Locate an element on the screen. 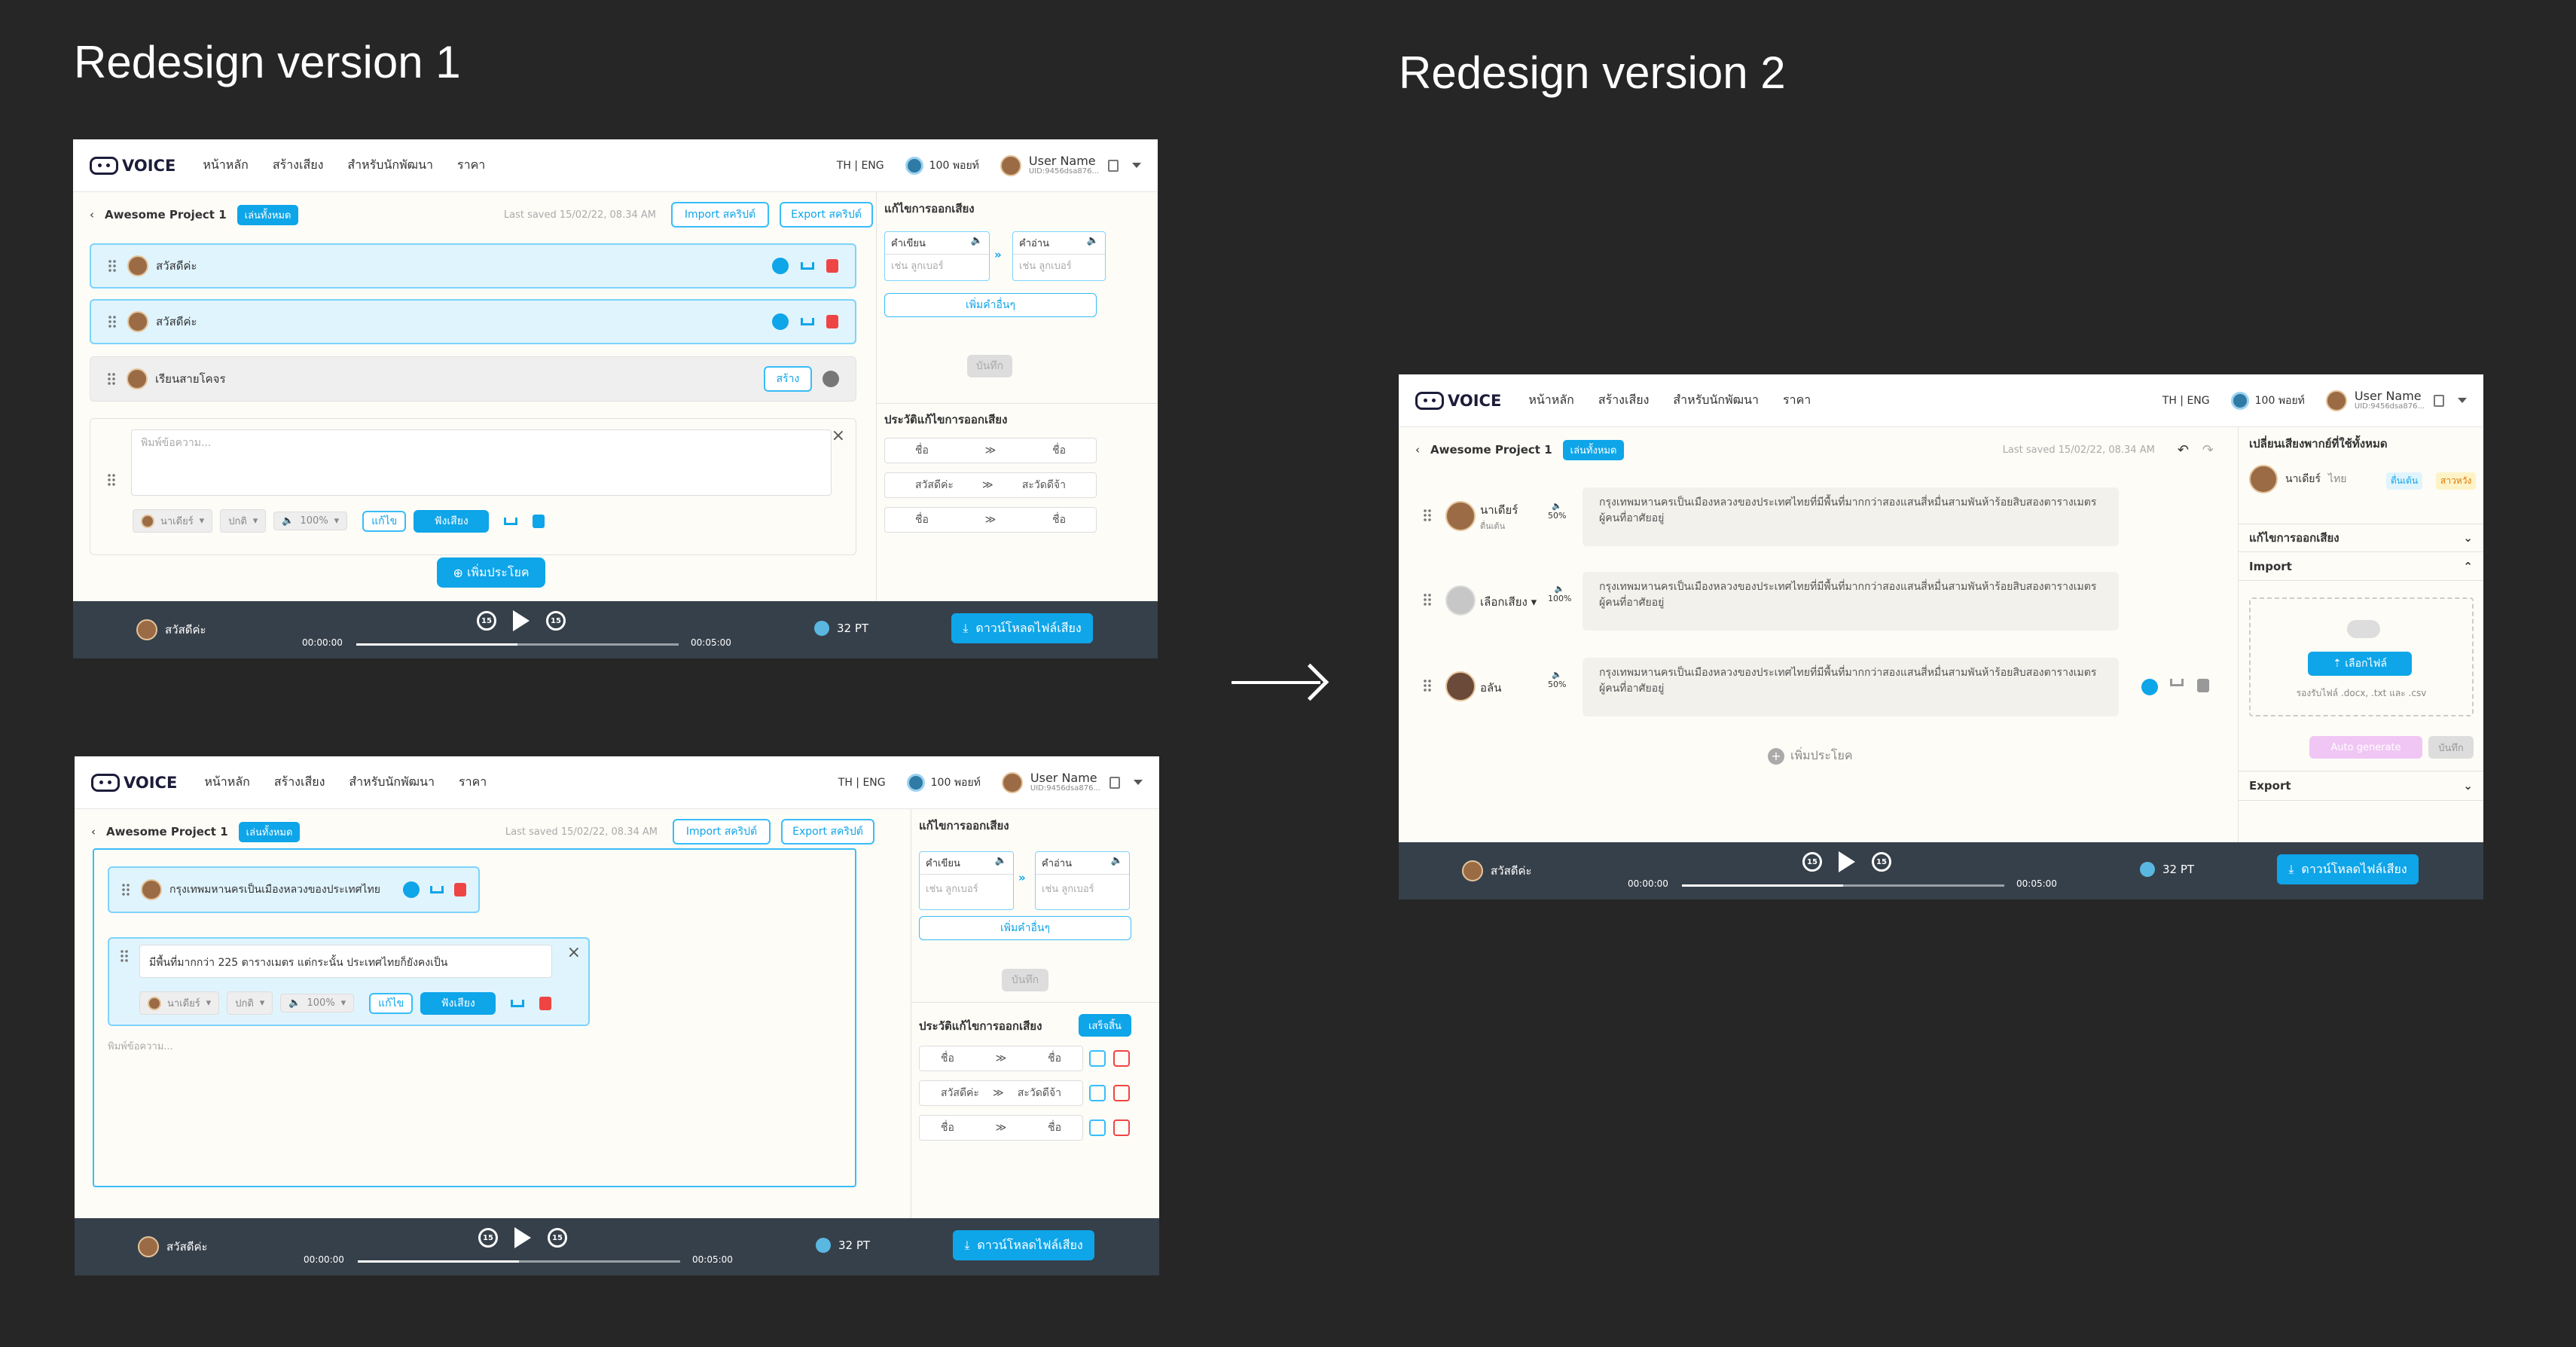 The width and height of the screenshot is (2576, 1347). progress-track is located at coordinates (517, 644).